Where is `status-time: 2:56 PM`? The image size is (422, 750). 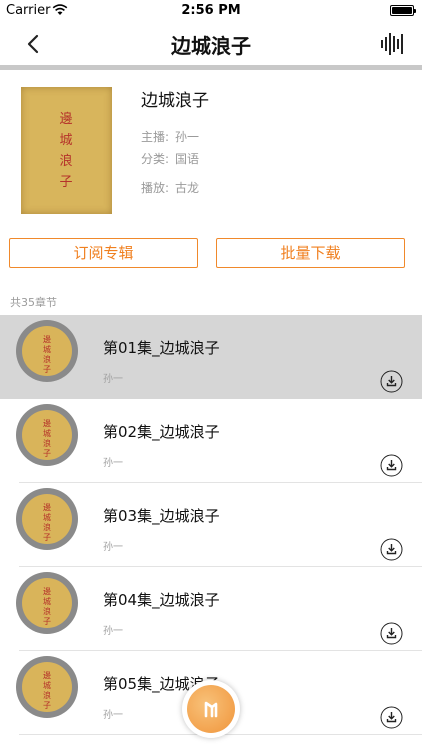
status-time: 2:56 PM is located at coordinates (211, 10).